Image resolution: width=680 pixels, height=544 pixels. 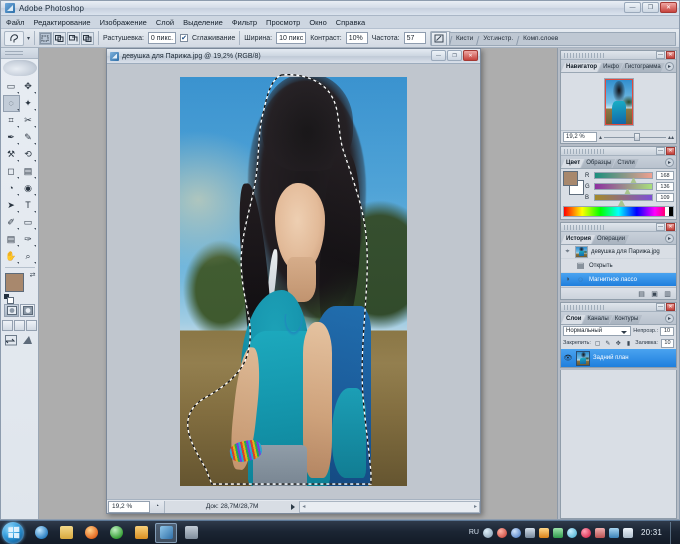 I want to click on magic-wand-tool: ✦, so click(x=28, y=103).